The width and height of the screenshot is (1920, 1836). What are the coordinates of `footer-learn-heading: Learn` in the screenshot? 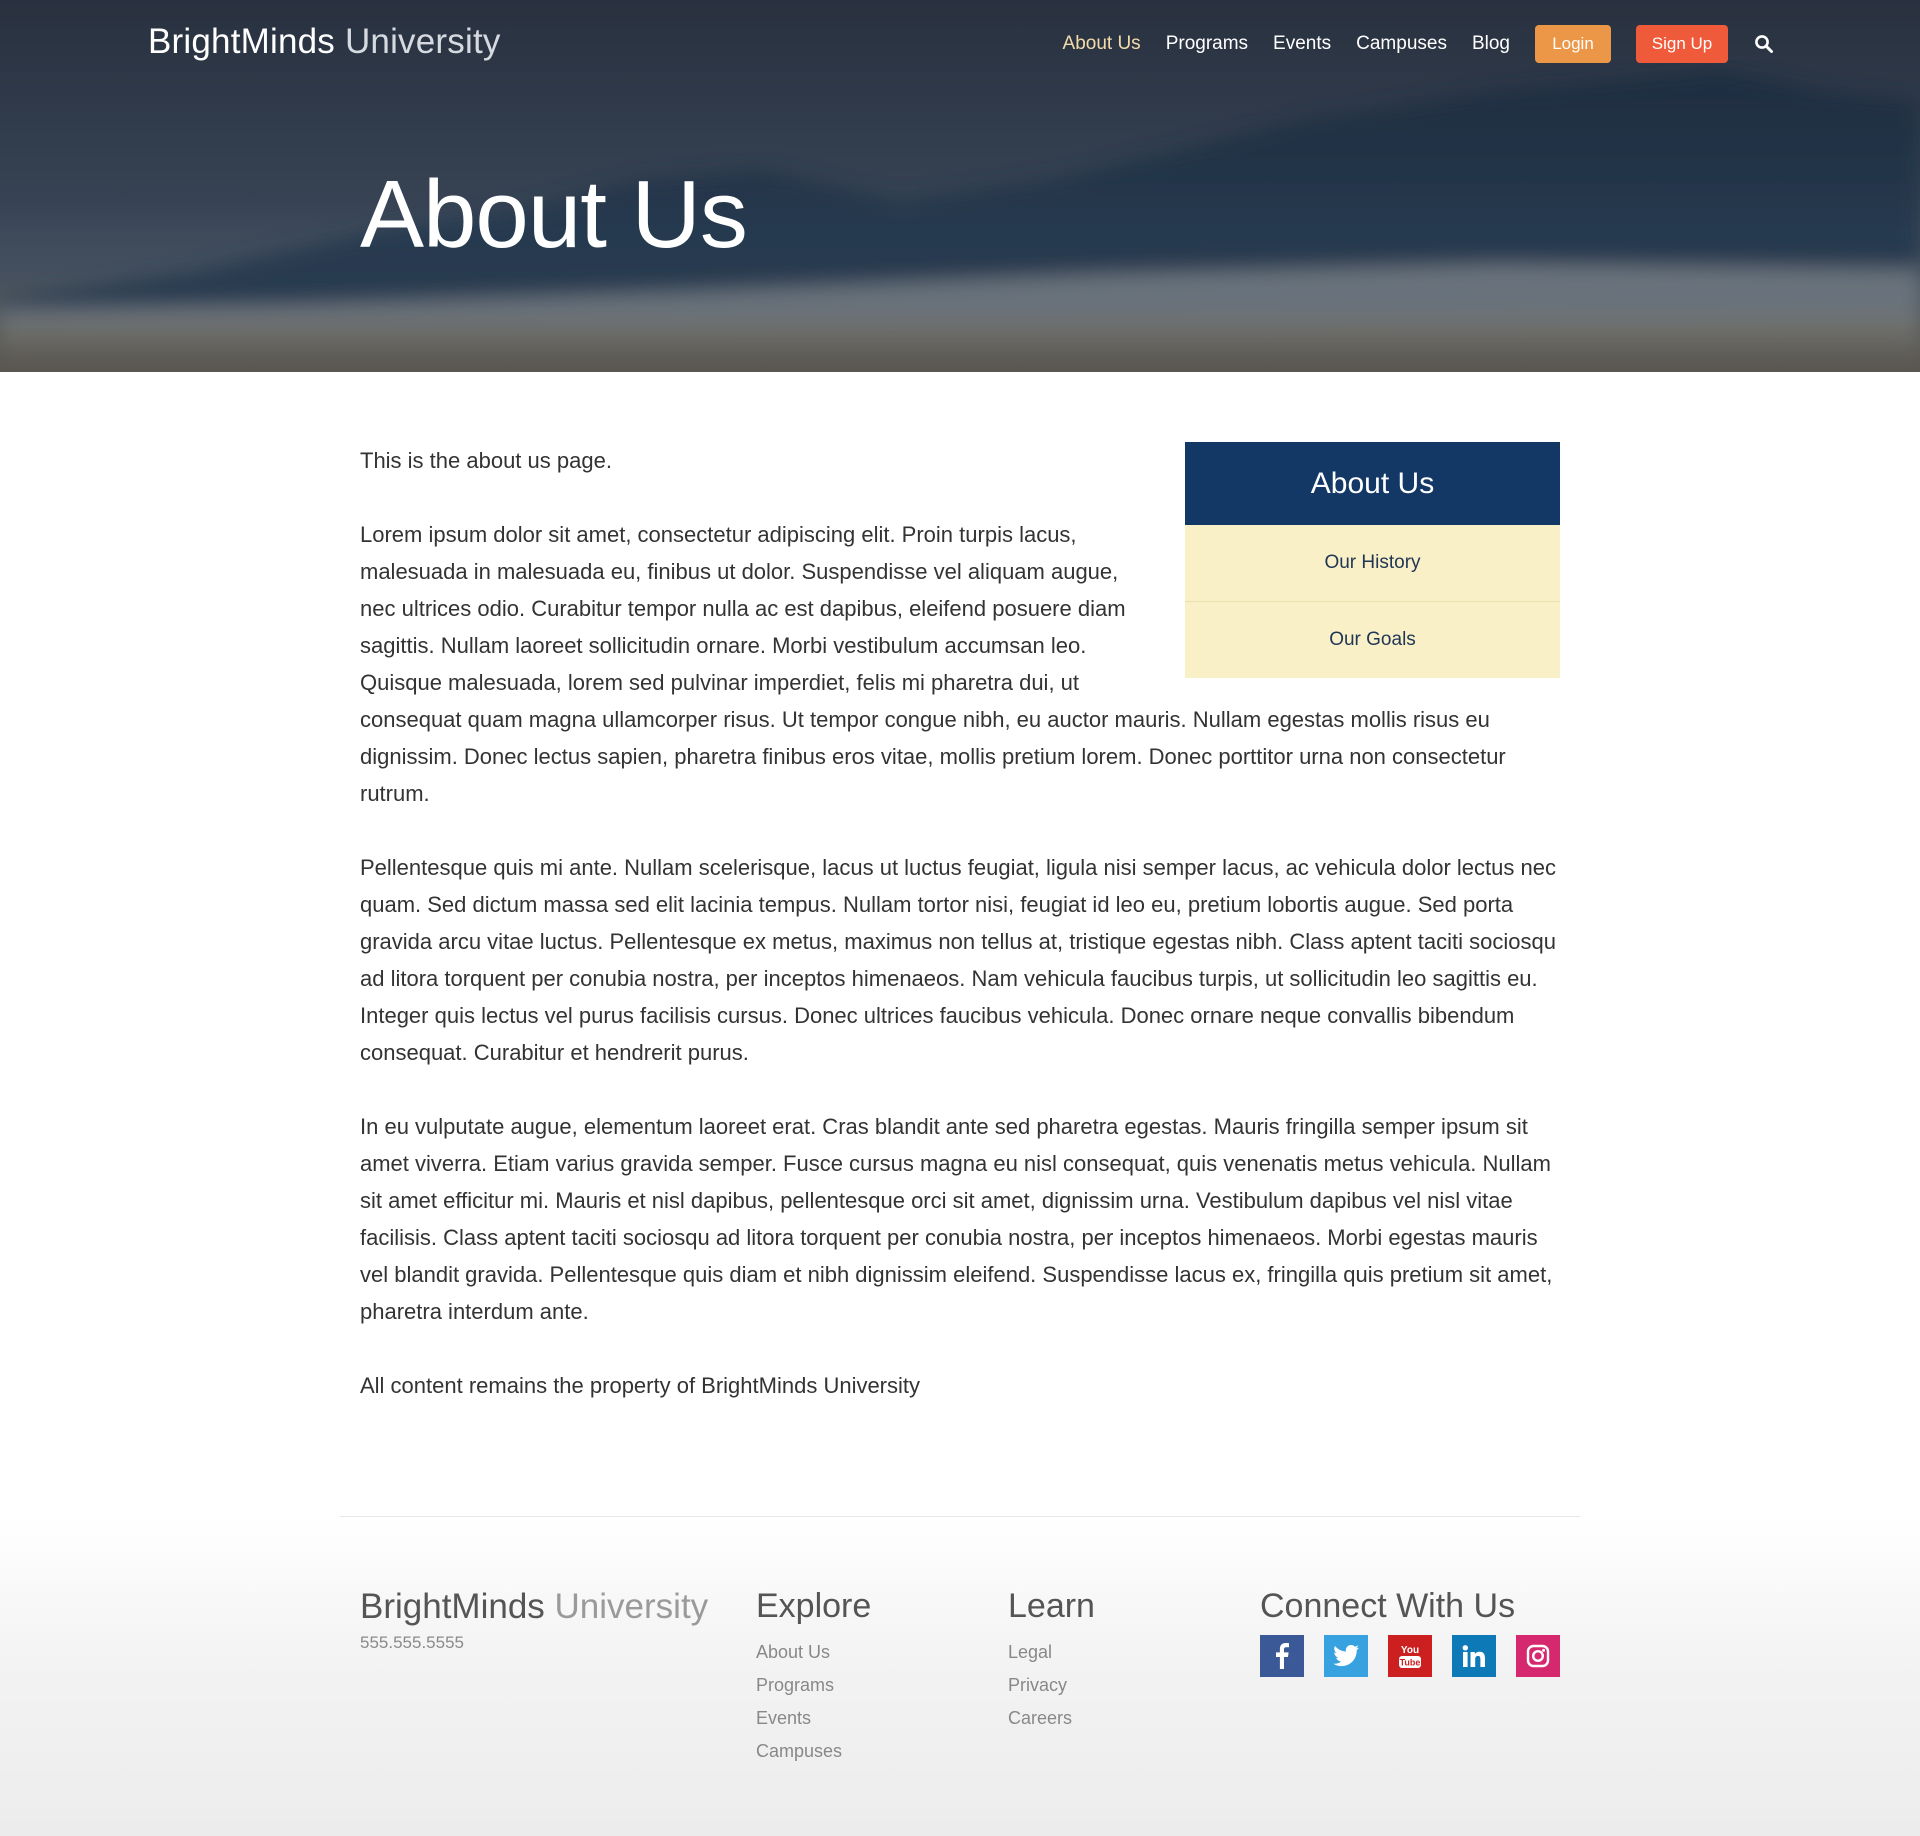 It's located at (1051, 1606).